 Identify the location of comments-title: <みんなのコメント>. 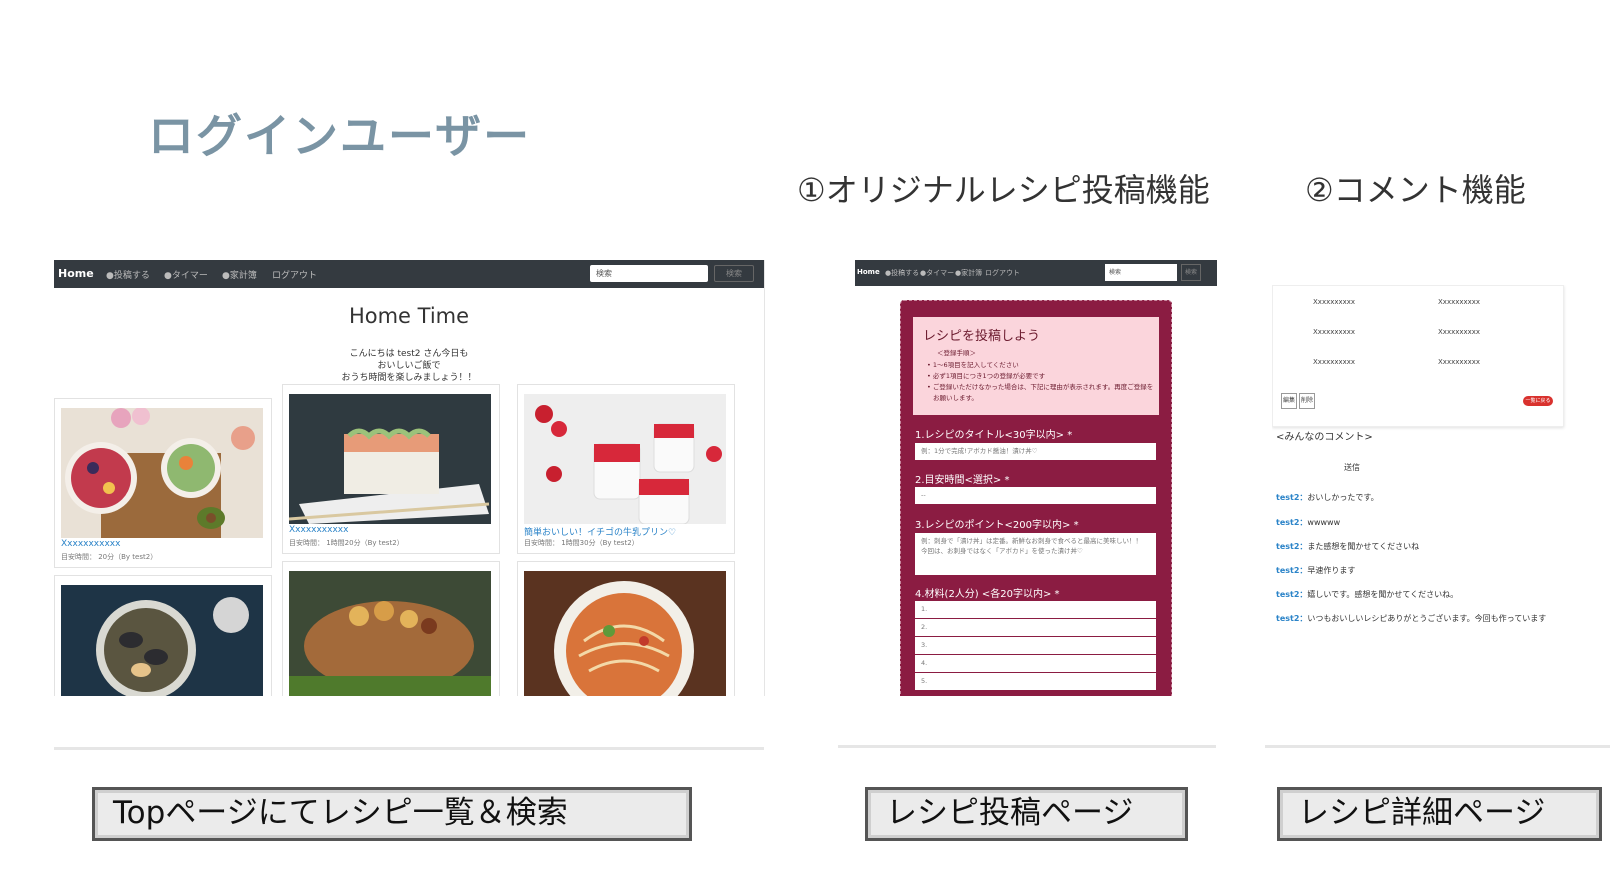
(1324, 437).